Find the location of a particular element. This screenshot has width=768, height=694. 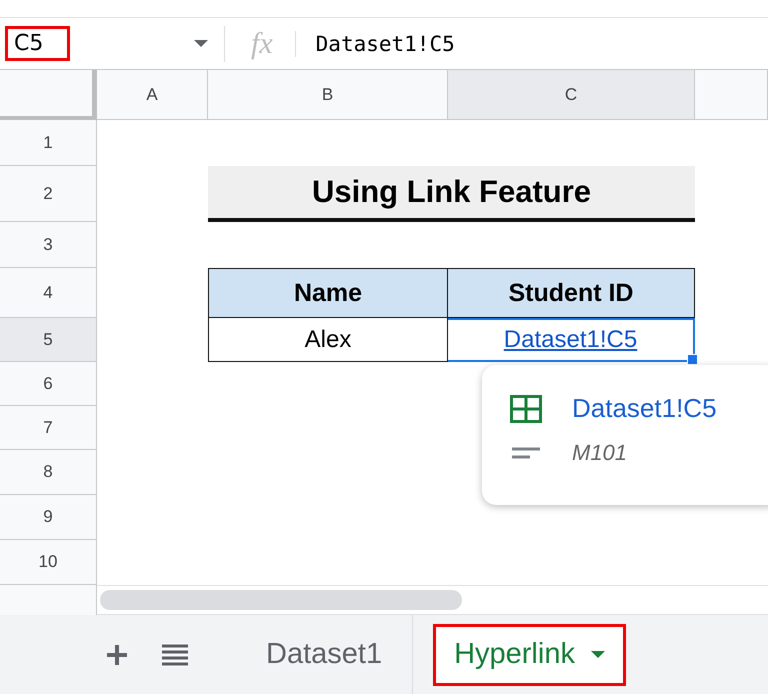

row-header: 9 is located at coordinates (48, 517).